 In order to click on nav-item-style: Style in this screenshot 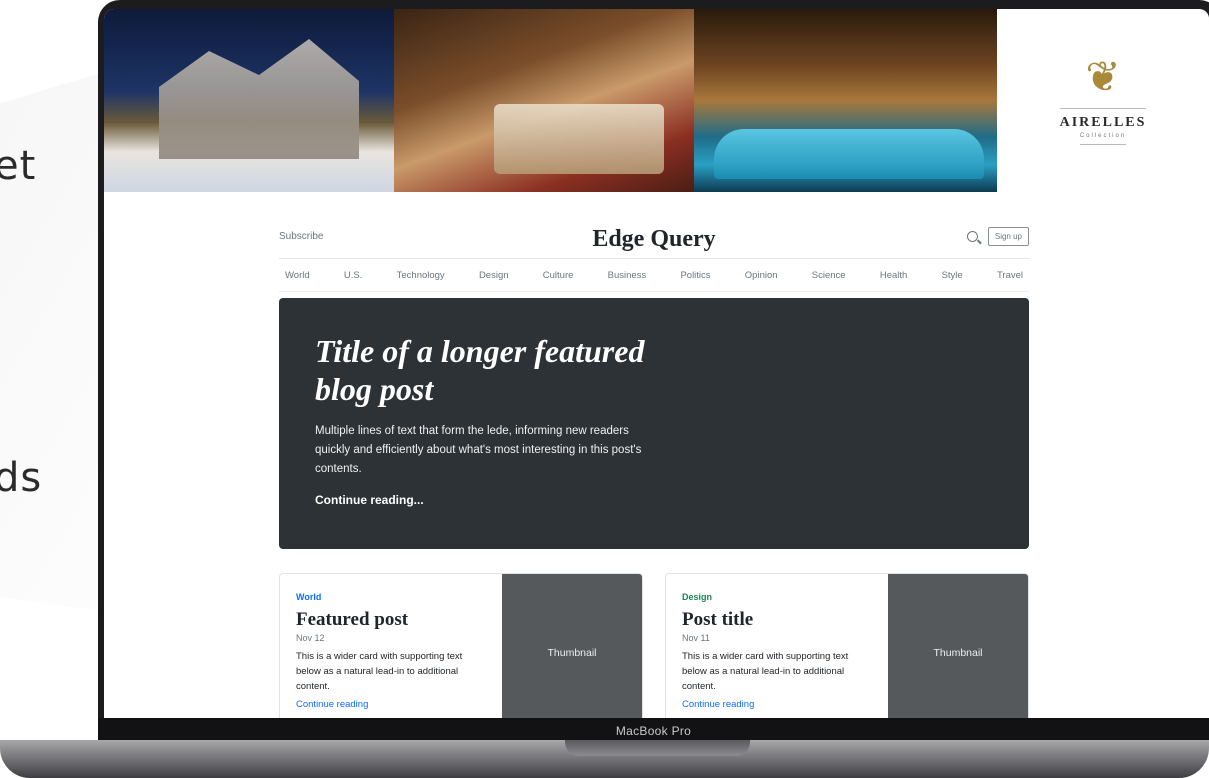, I will do `click(952, 275)`.